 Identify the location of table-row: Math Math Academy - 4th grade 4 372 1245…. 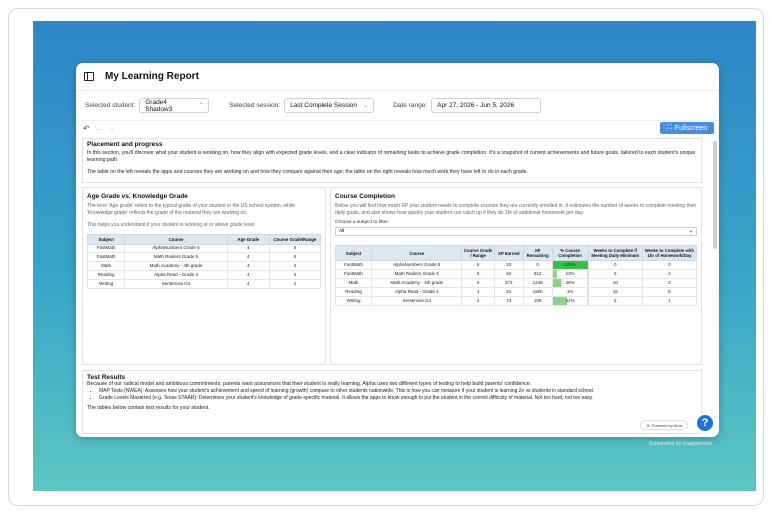
(516, 282).